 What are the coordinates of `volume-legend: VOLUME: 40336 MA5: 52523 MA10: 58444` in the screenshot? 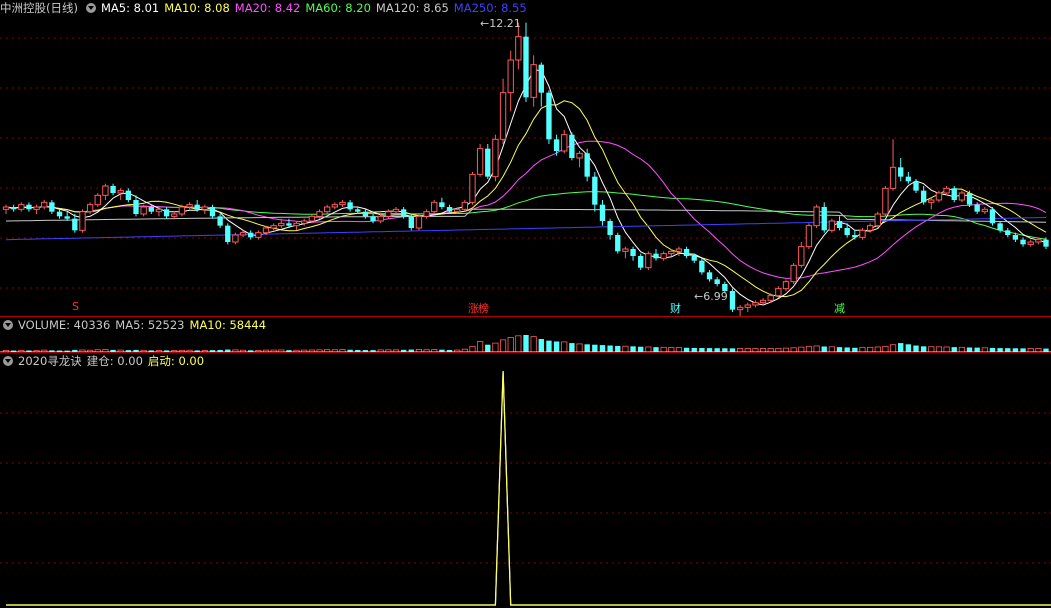 It's located at (138, 325).